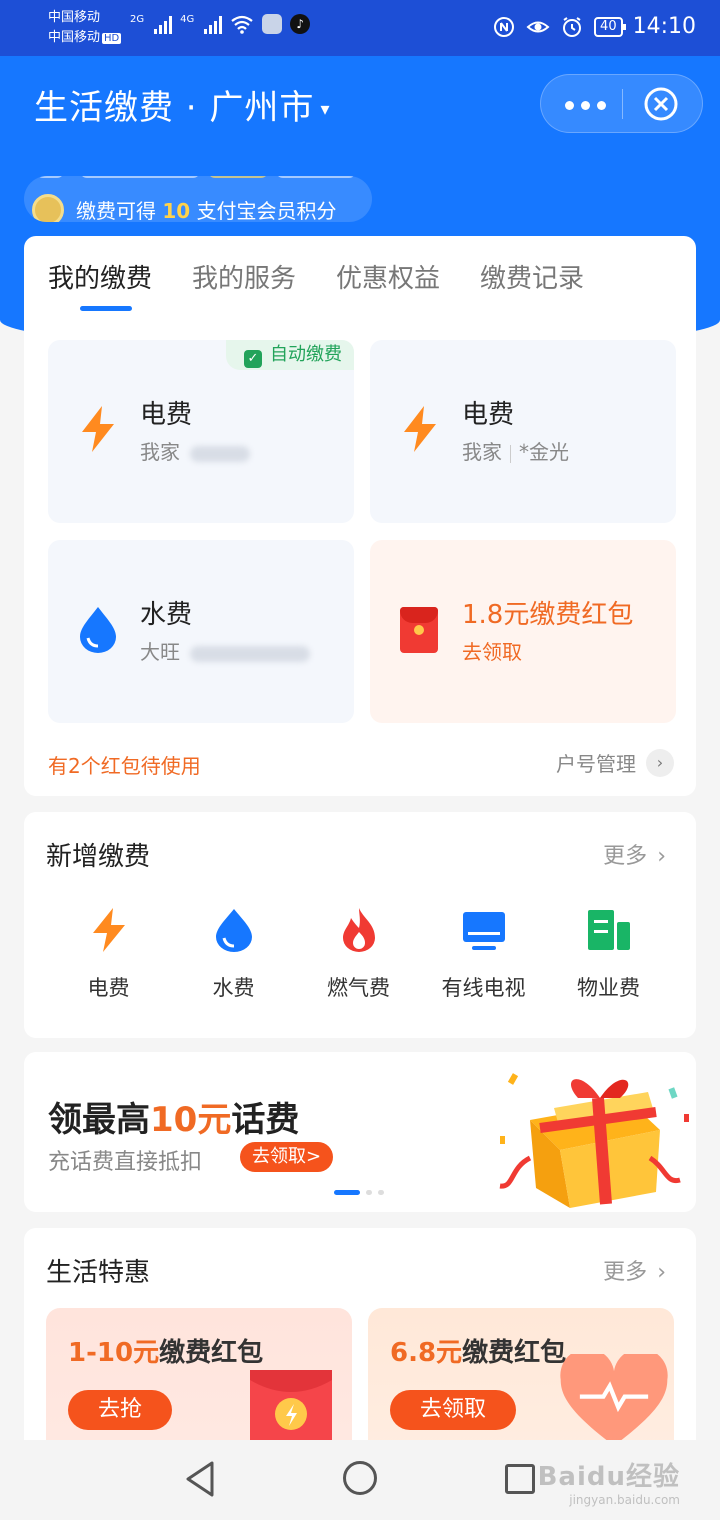  I want to click on check-icon: ✓, so click(253, 359).